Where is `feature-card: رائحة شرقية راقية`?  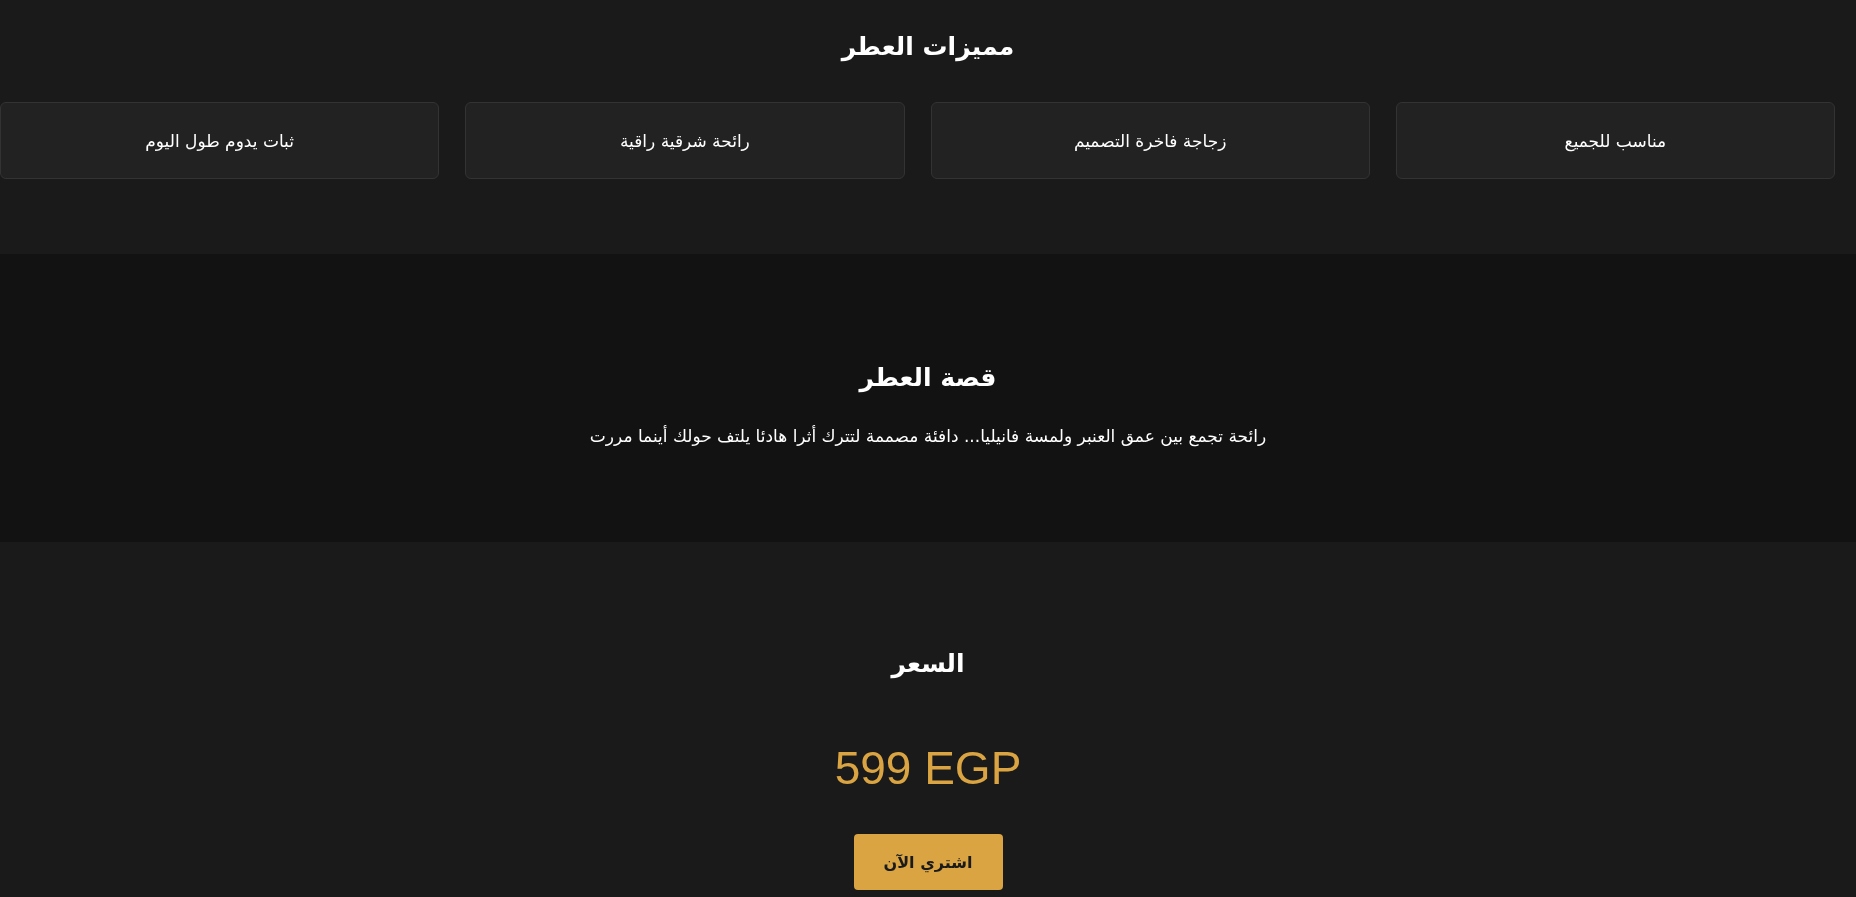 feature-card: رائحة شرقية راقية is located at coordinates (685, 140).